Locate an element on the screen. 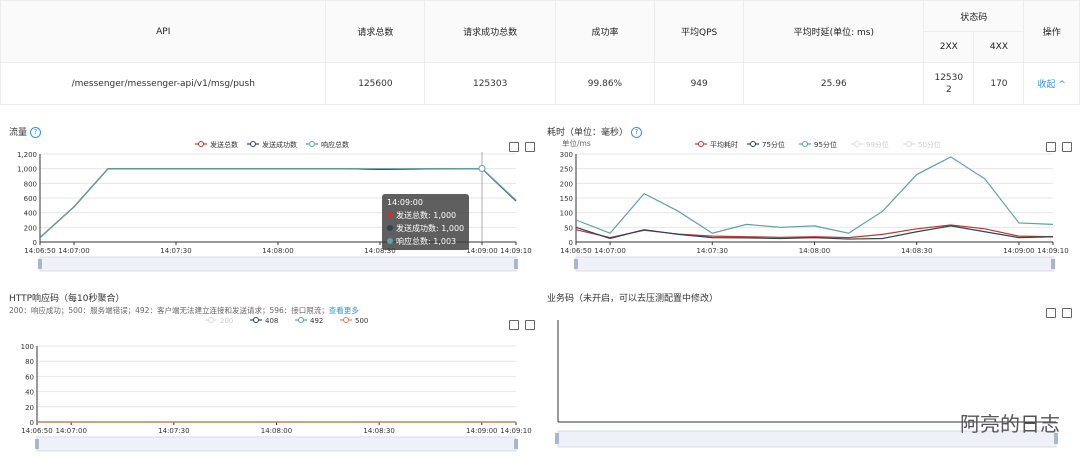 The width and height of the screenshot is (1080, 467). y-tick-label: 200 is located at coordinates (30, 228).